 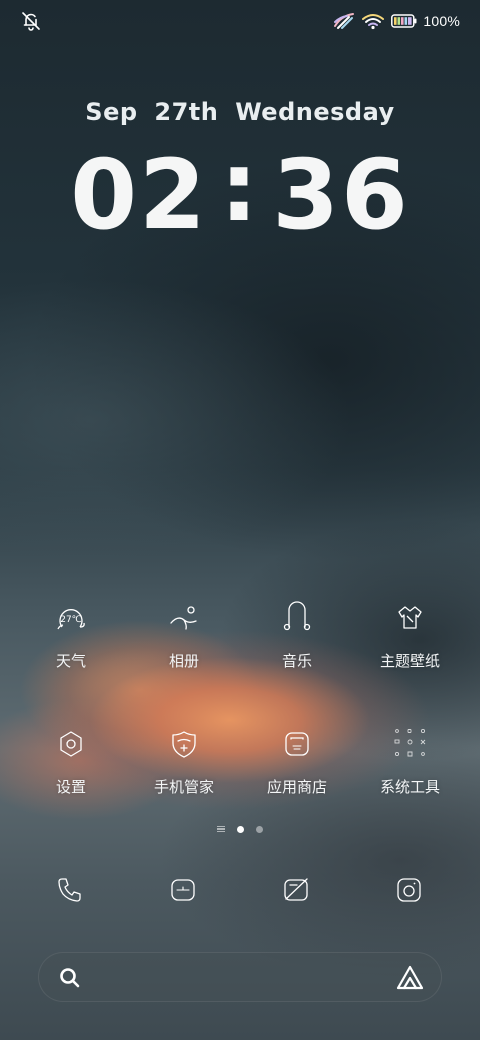 I want to click on system-tools-folder-icon, so click(x=410, y=744).